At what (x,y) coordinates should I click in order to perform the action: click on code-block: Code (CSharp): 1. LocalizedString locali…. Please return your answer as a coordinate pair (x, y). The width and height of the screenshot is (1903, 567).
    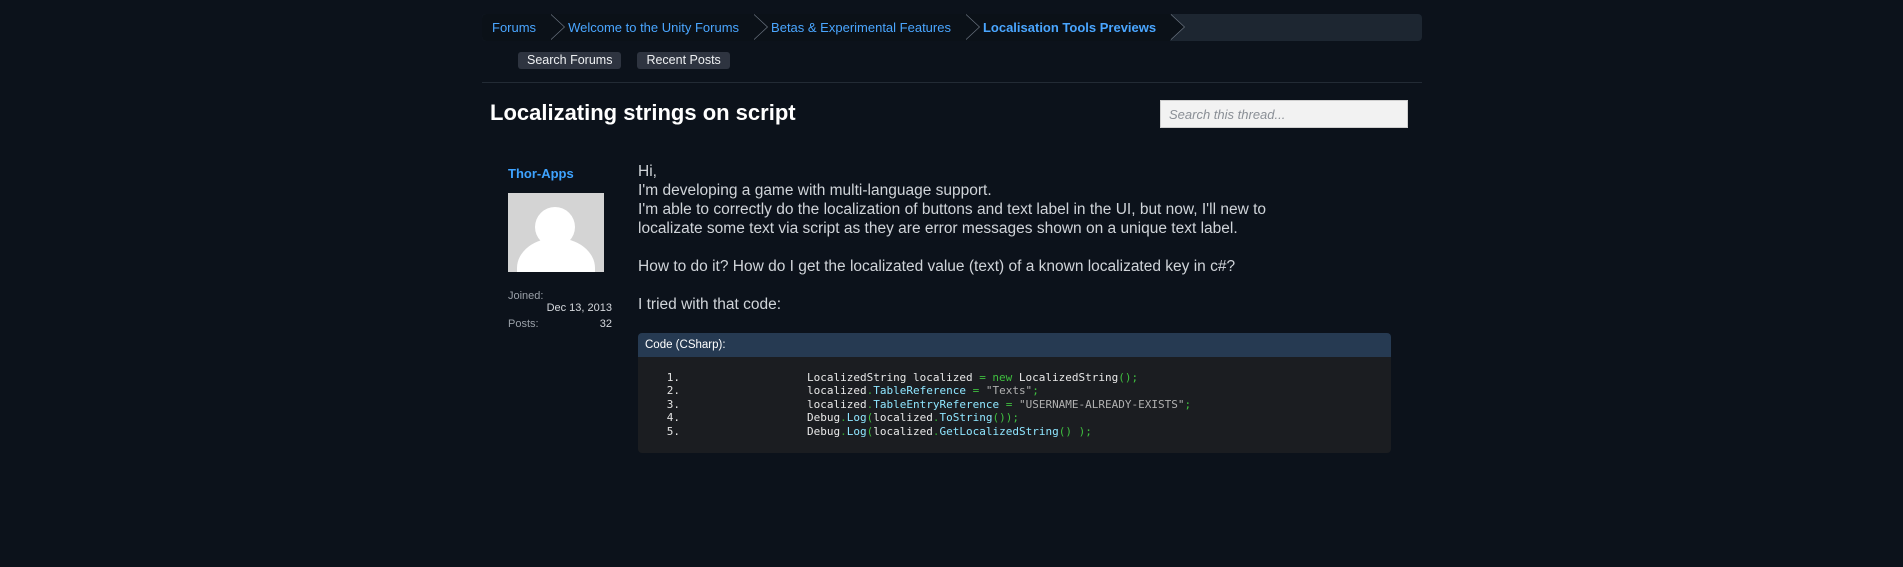
    Looking at the image, I should click on (1014, 393).